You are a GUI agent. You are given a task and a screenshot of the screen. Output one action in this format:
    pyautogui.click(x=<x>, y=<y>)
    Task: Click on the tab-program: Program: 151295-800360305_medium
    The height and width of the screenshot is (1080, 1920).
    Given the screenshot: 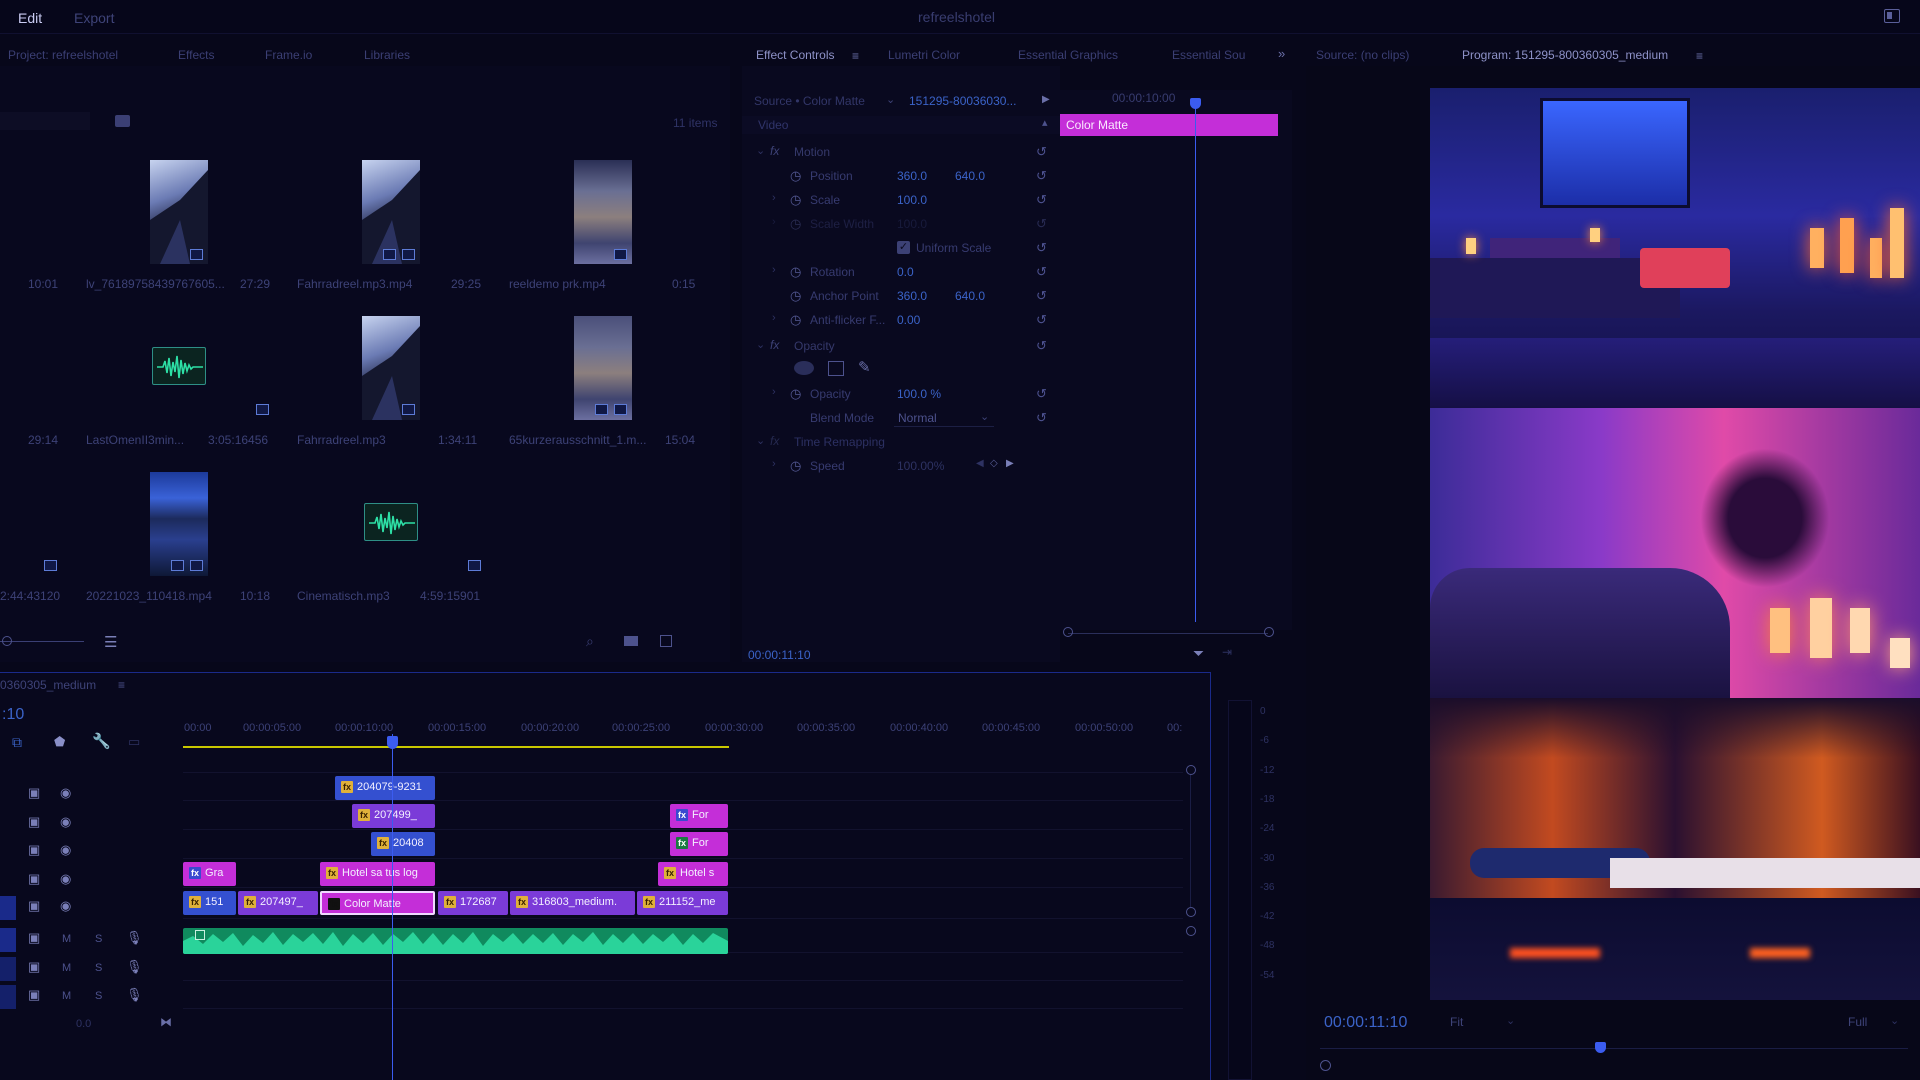 What is the action you would take?
    pyautogui.click(x=1565, y=57)
    